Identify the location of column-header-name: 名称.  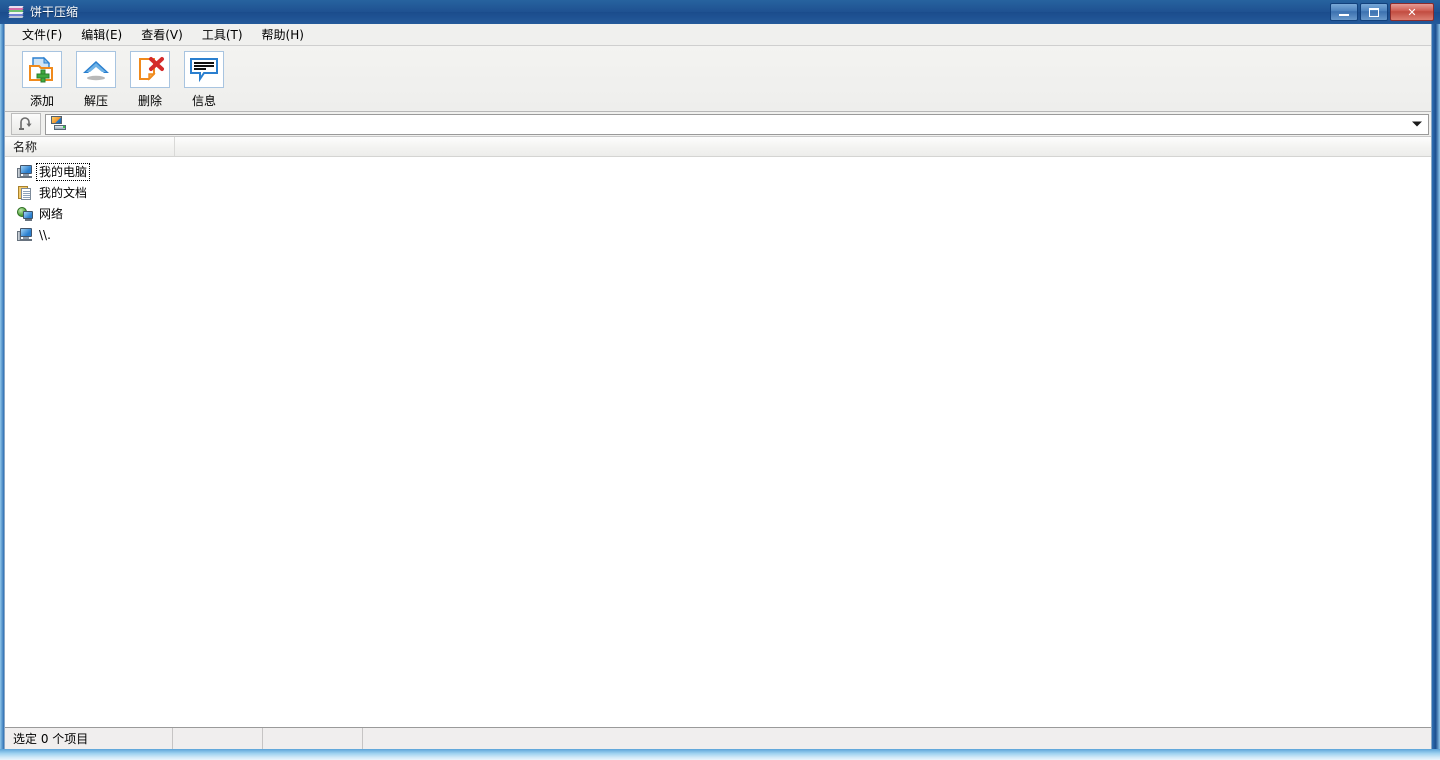
(90, 146).